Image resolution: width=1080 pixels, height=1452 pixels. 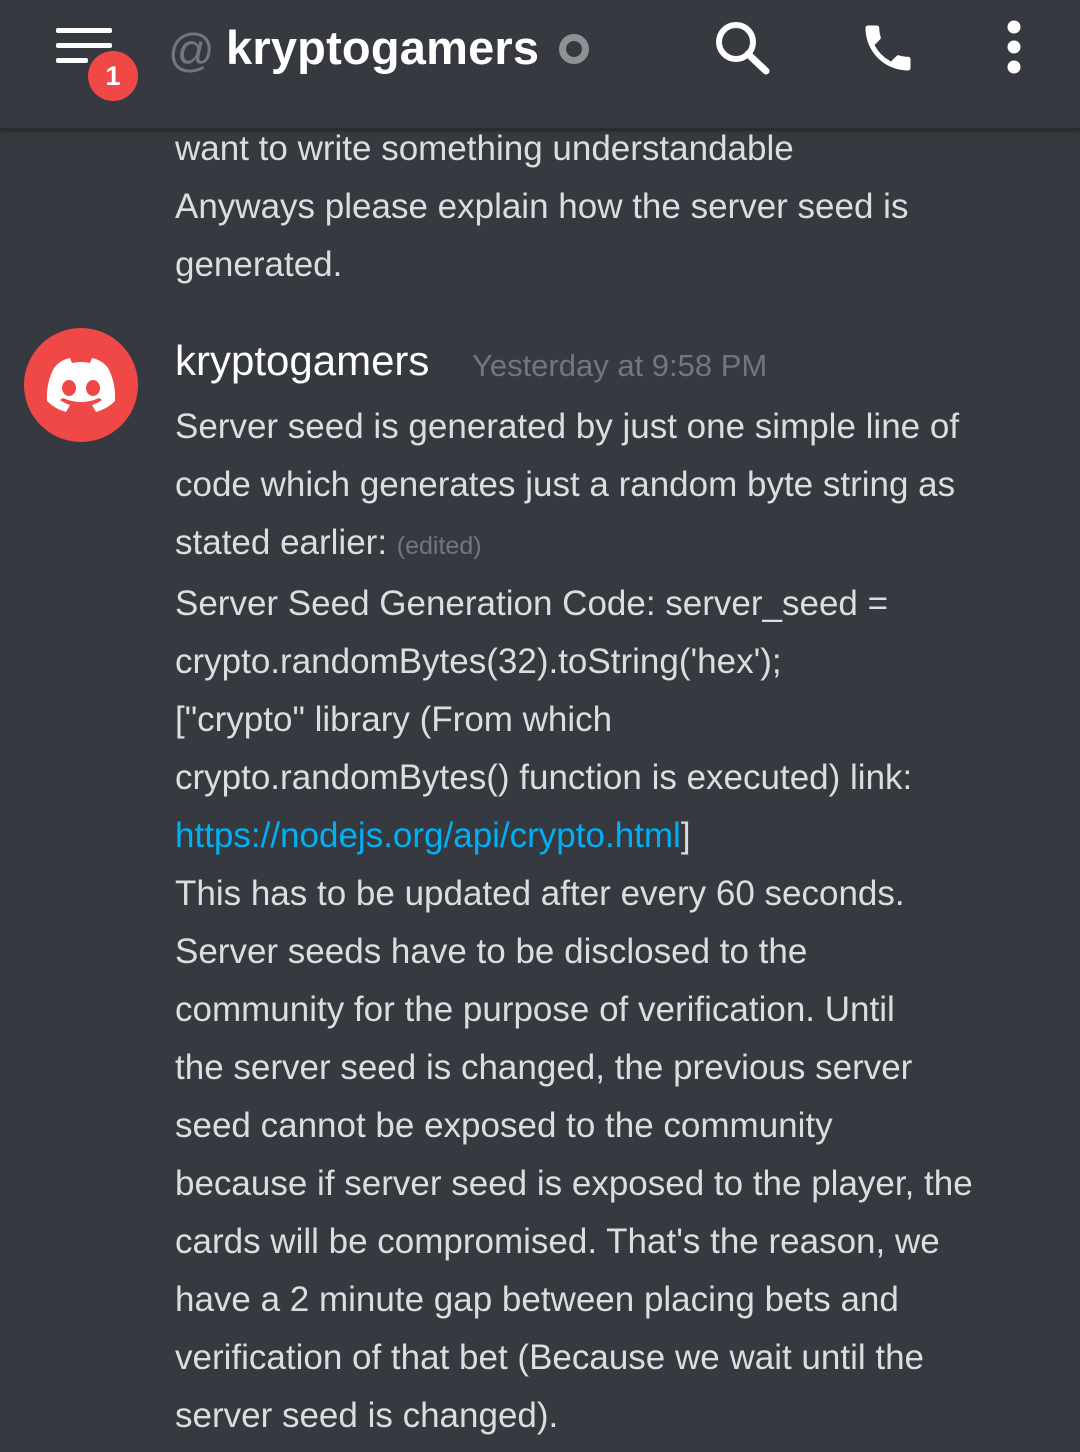 I want to click on message-line: stated earlier: (edited), so click(x=574, y=544).